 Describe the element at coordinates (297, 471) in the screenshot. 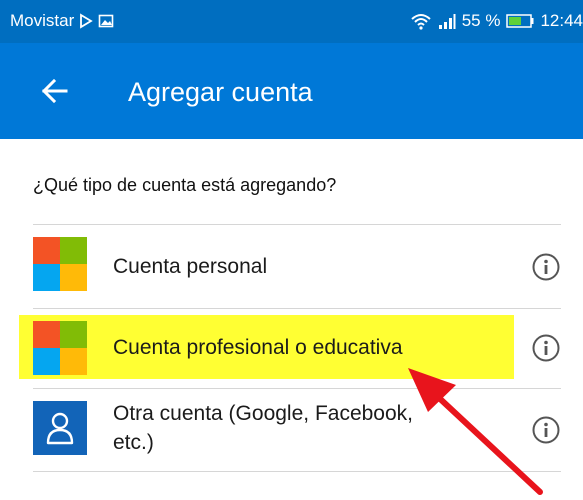

I see `divider` at that location.